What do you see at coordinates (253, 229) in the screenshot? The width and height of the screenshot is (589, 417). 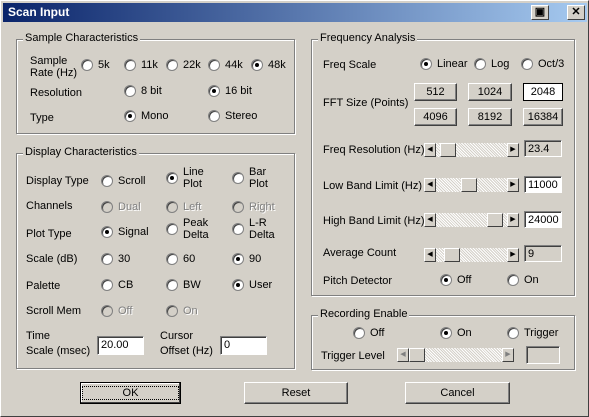 I see `plot-type-lr-delta-radio: L-R Delta` at bounding box center [253, 229].